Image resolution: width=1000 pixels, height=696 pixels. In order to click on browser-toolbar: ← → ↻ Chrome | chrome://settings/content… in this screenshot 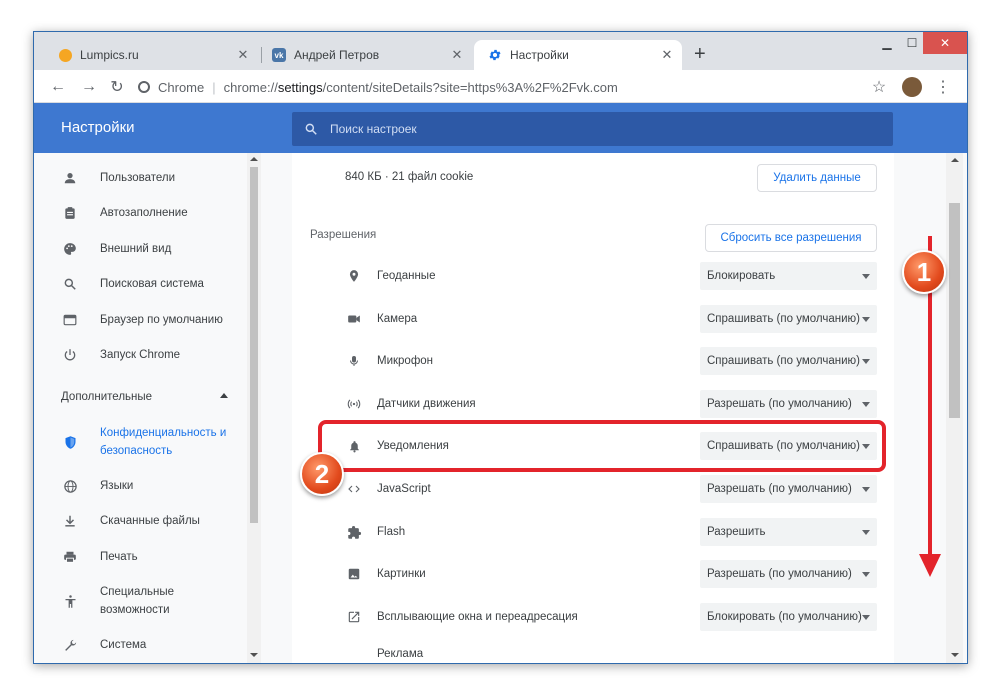, I will do `click(500, 86)`.